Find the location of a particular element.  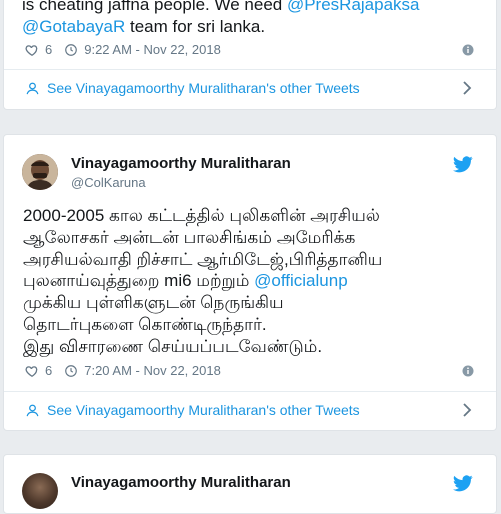

tweet-line: இது விசாரணை செய்யப்படவேண்டும். is located at coordinates (173, 346).